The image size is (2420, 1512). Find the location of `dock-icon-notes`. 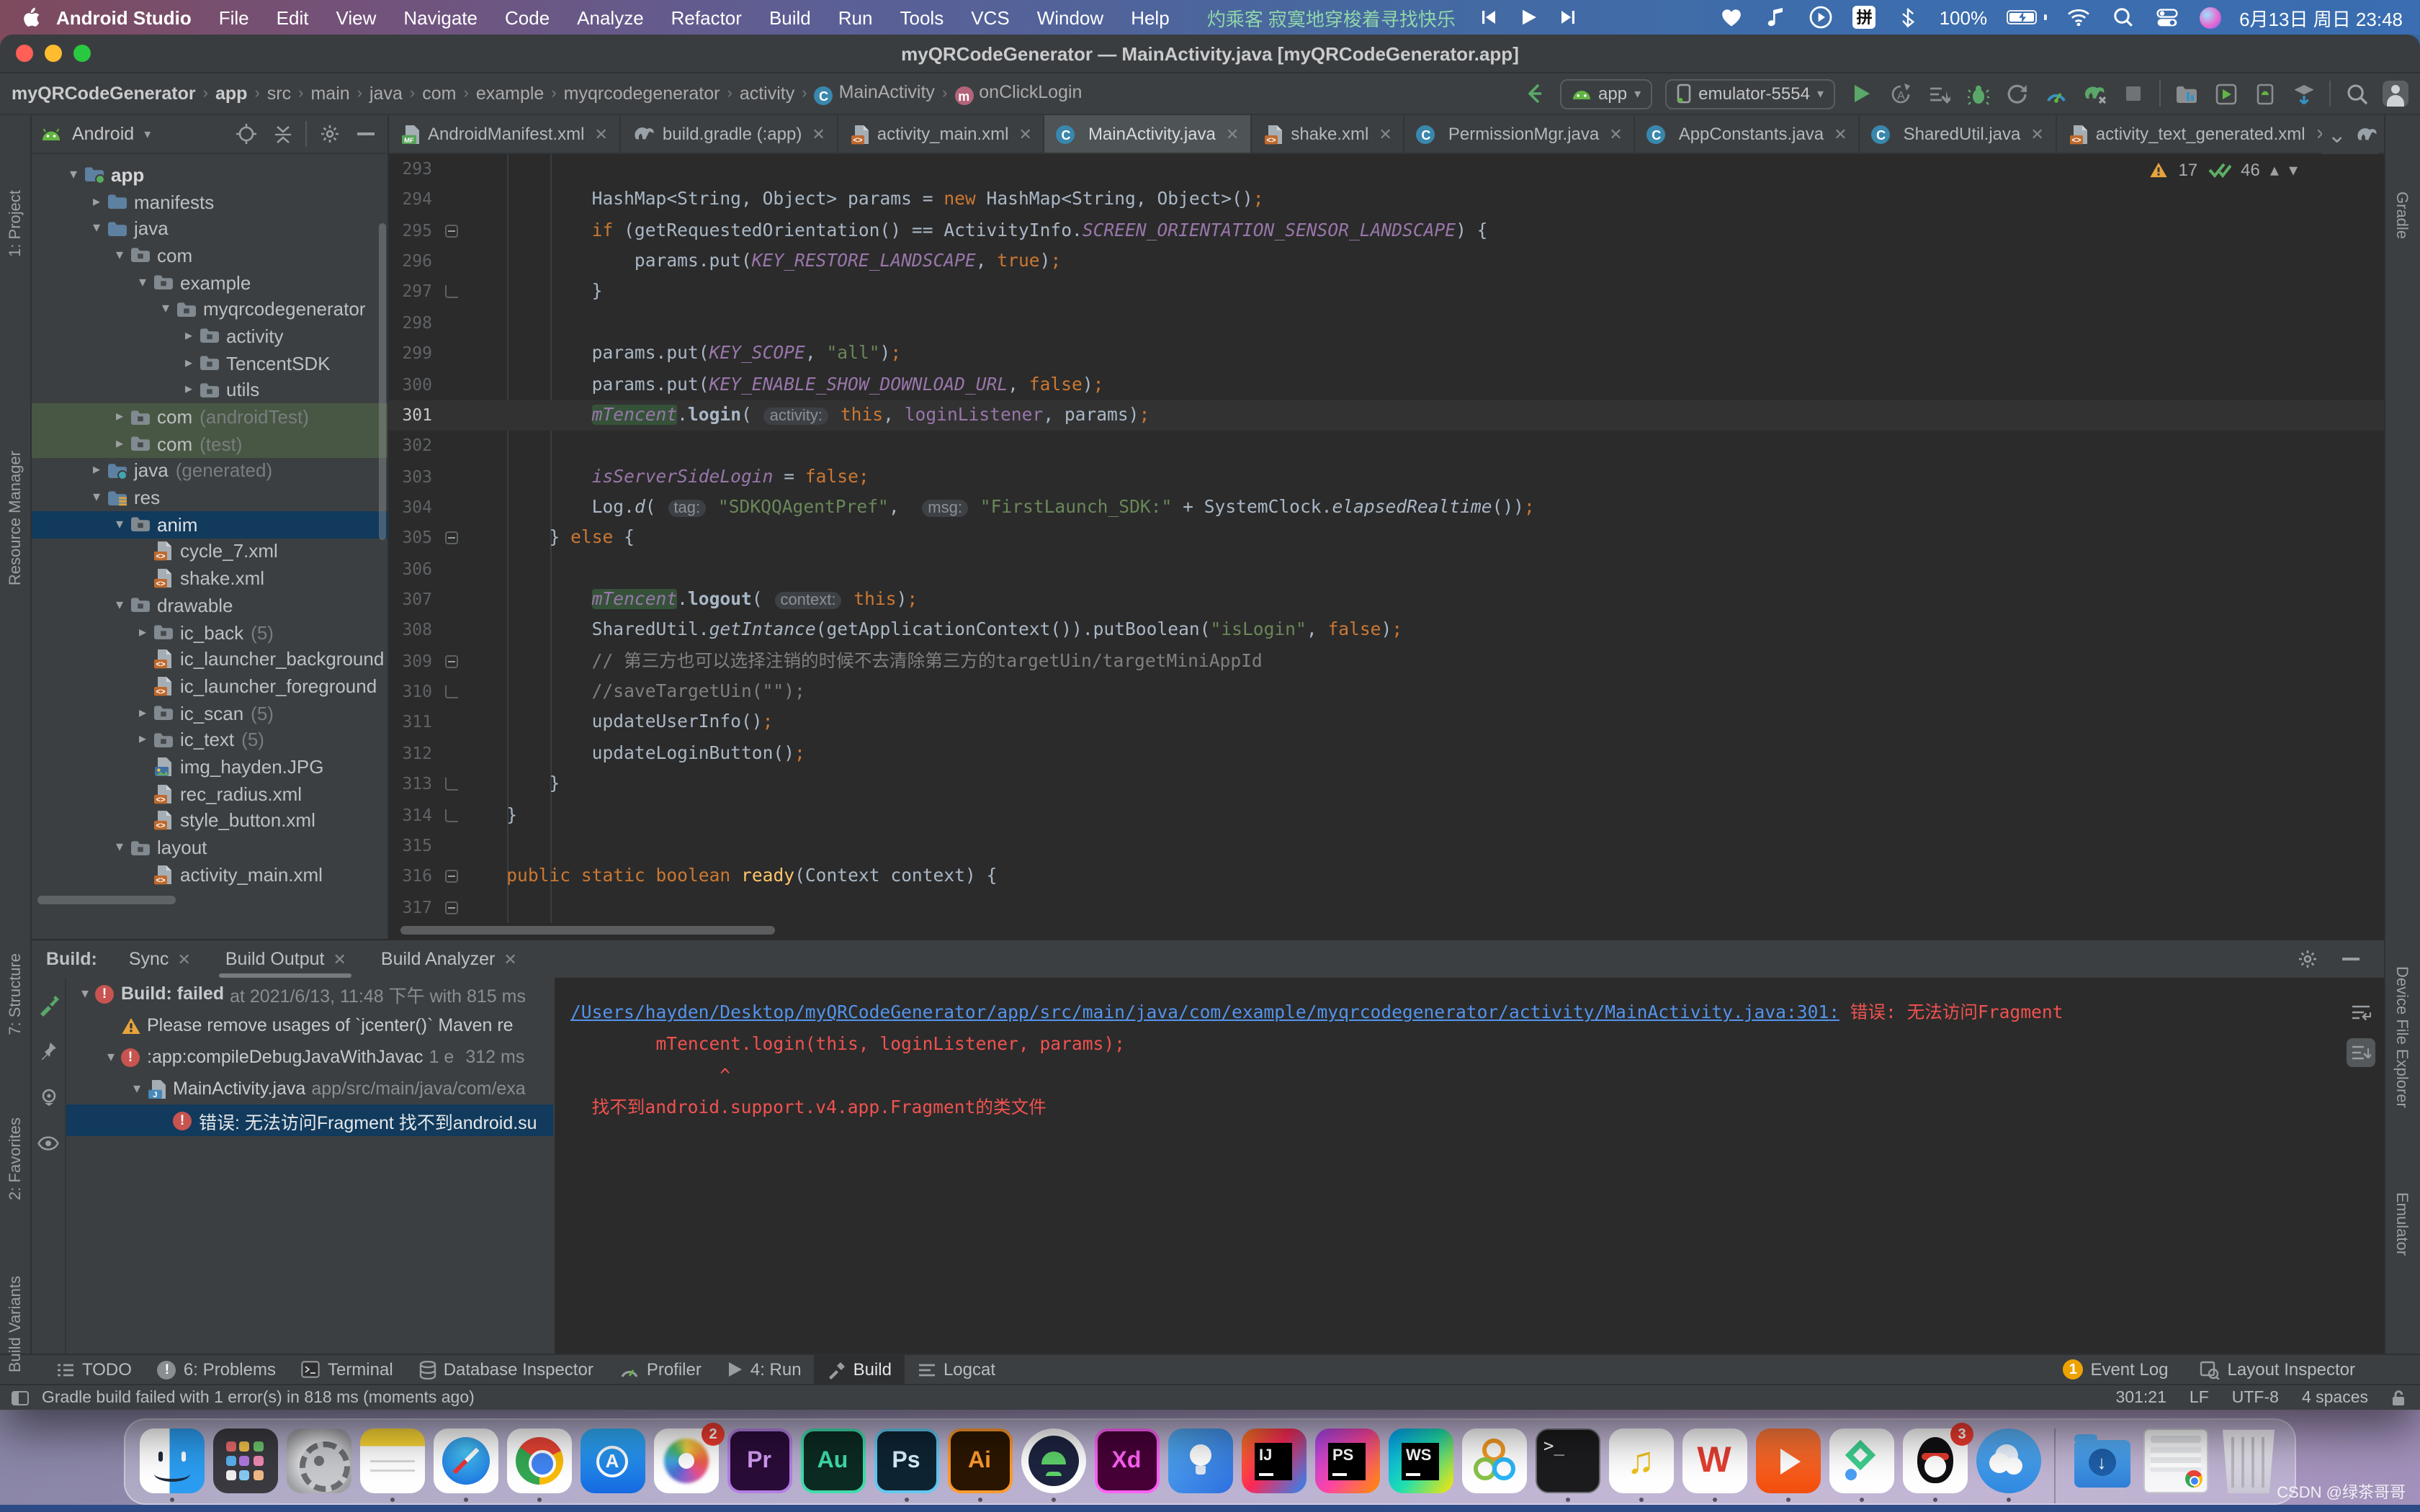

dock-icon-notes is located at coordinates (391, 1465).